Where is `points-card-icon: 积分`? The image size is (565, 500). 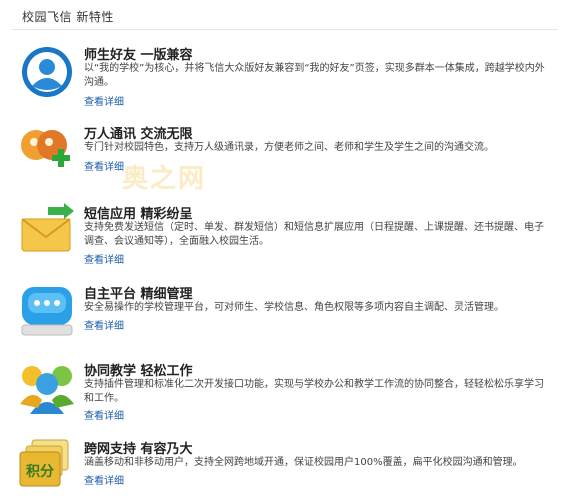
points-card-icon: 积分 is located at coordinates (47, 466).